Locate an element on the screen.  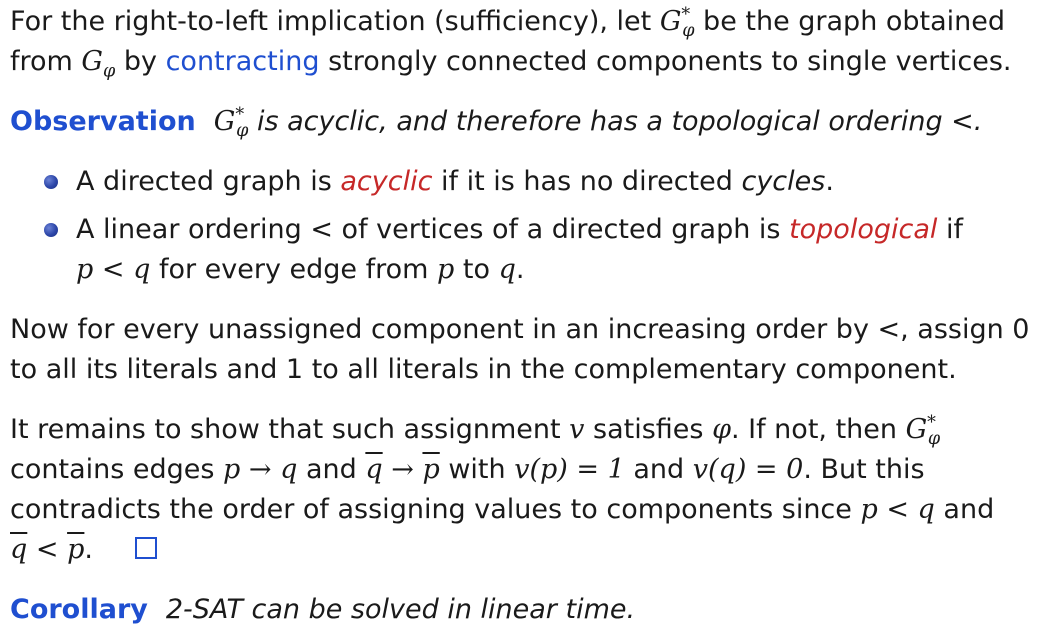
g-star-phi-obs: G*φ is located at coordinates (231, 123).